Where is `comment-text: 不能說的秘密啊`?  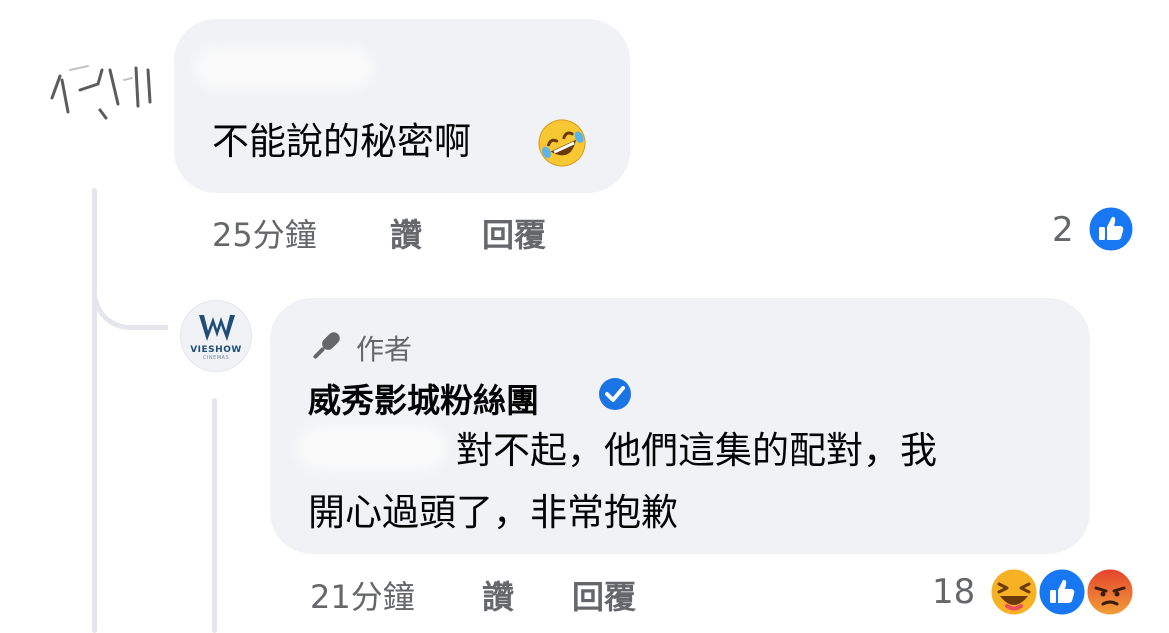
comment-text: 不能說的秘密啊 is located at coordinates (341, 141).